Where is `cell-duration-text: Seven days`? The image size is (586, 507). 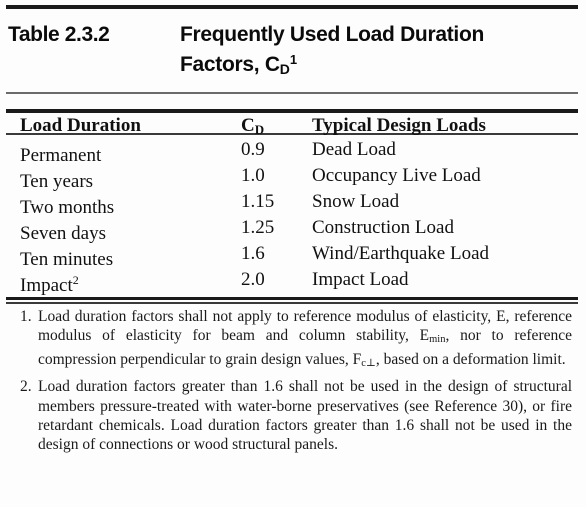 cell-duration-text: Seven days is located at coordinates (63, 233).